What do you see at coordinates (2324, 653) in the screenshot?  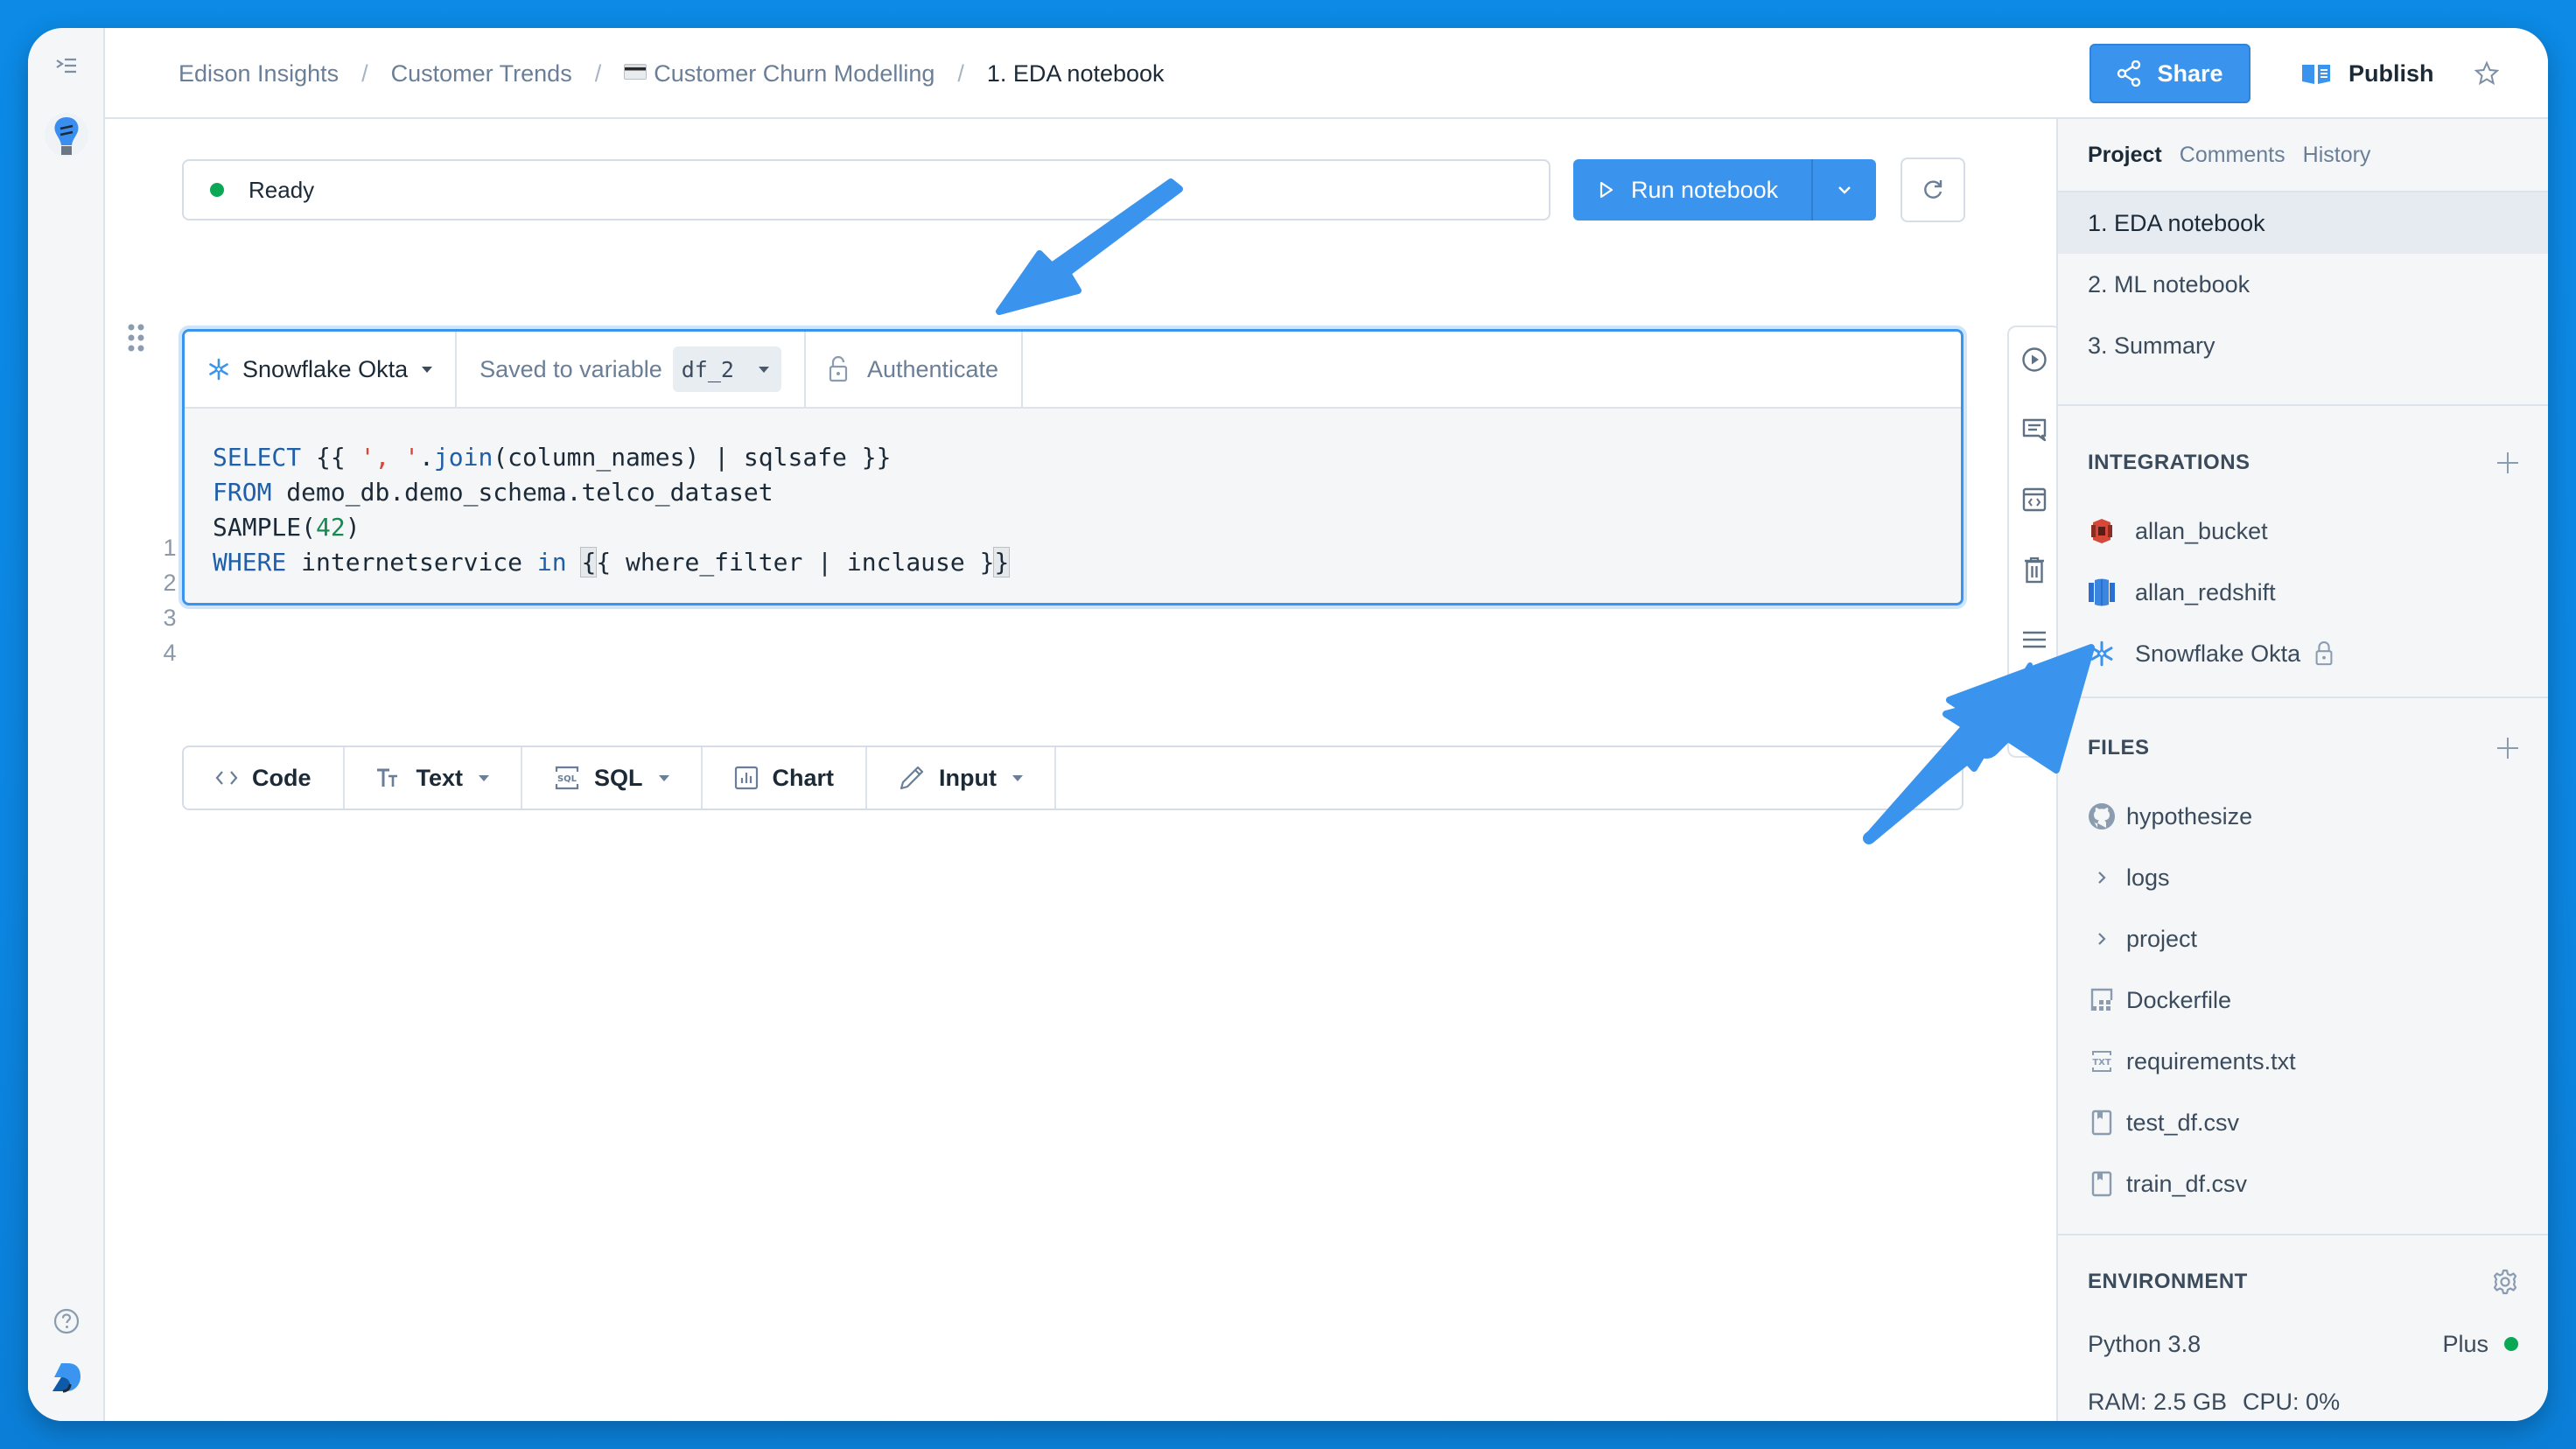 I see `lock-icon` at bounding box center [2324, 653].